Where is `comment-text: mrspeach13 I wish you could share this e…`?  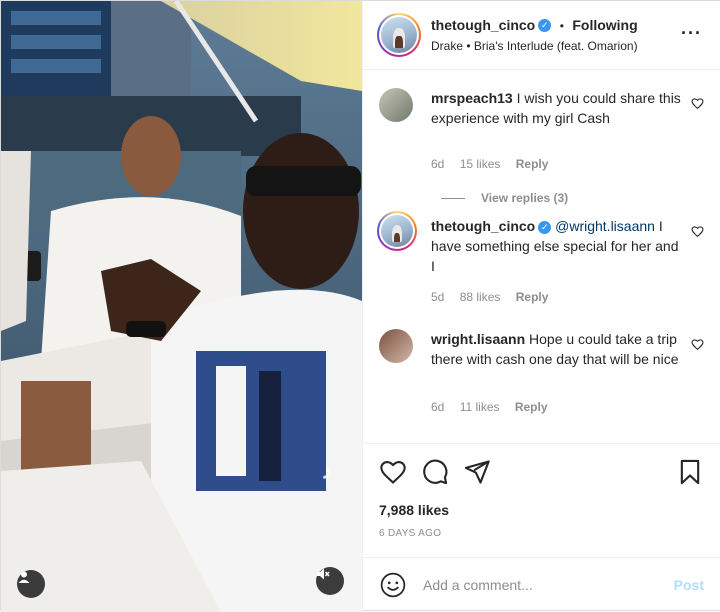 comment-text: mrspeach13 I wish you could share this e… is located at coordinates (556, 108).